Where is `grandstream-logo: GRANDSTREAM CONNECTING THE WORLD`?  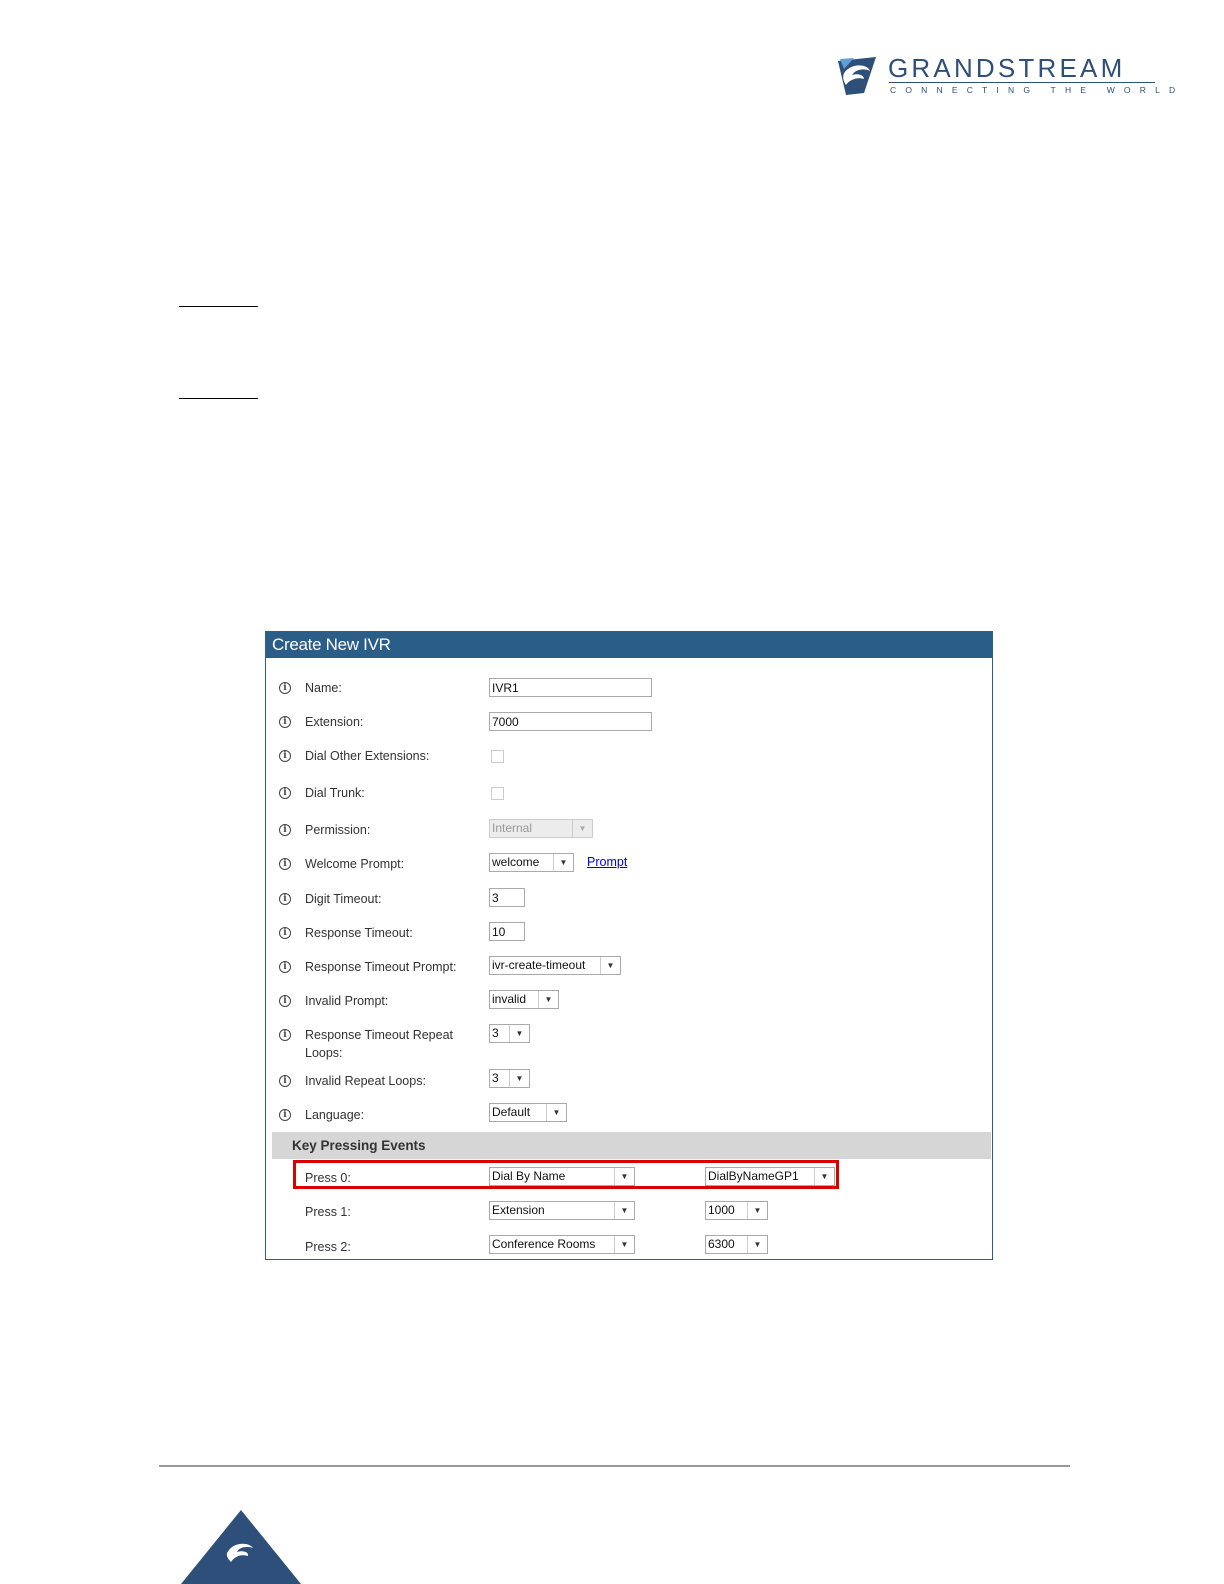 grandstream-logo: GRANDSTREAM CONNECTING THE WORLD is located at coordinates (1004, 75).